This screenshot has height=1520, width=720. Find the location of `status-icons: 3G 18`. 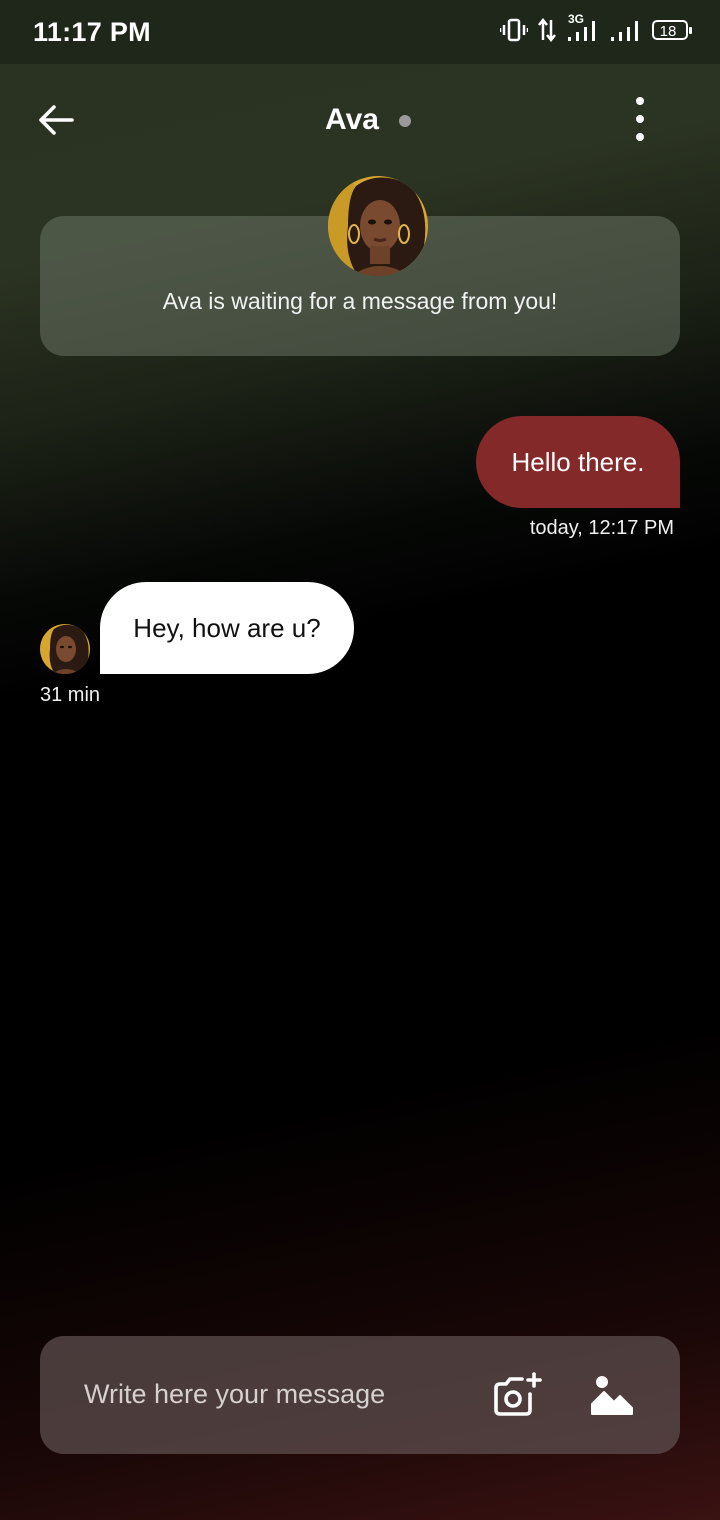

status-icons: 3G 18 is located at coordinates (596, 27).